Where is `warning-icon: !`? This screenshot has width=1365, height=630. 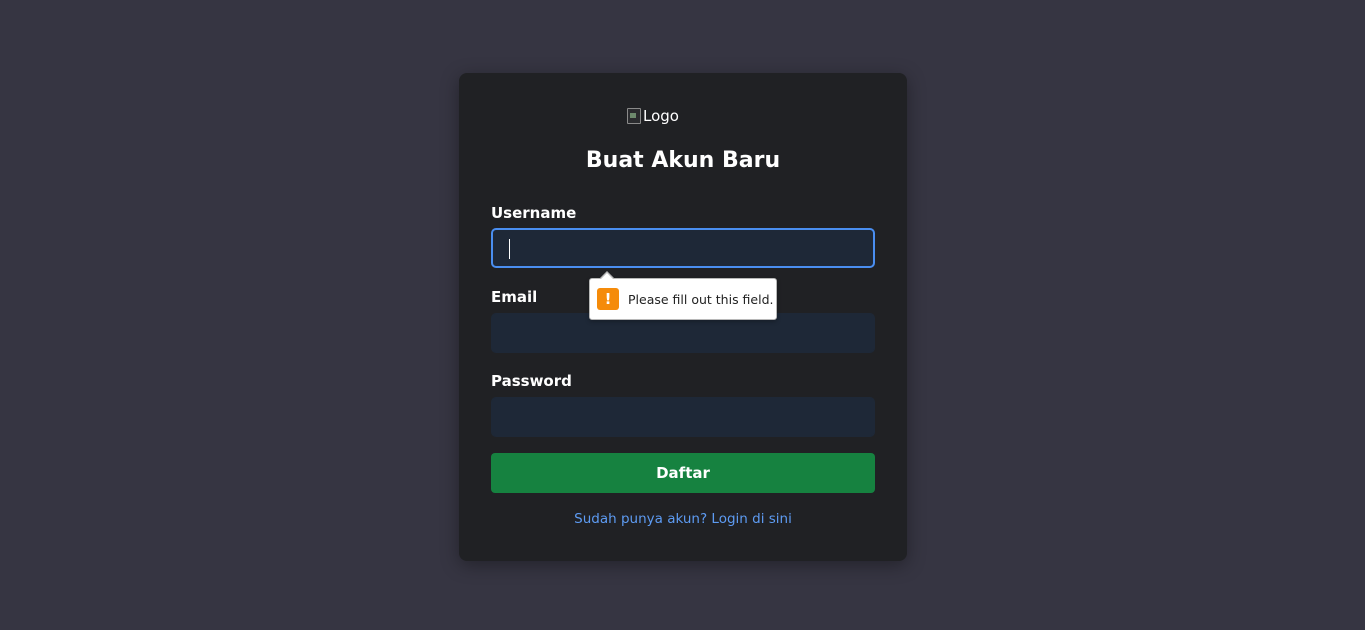
warning-icon: ! is located at coordinates (608, 299).